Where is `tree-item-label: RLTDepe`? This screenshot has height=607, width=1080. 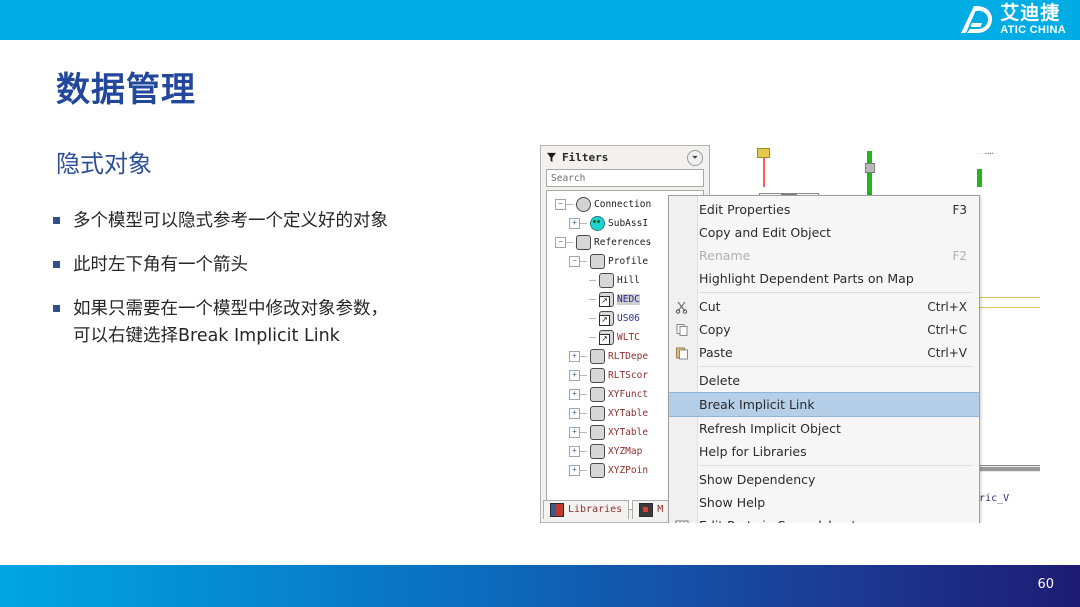 tree-item-label: RLTDepe is located at coordinates (628, 356).